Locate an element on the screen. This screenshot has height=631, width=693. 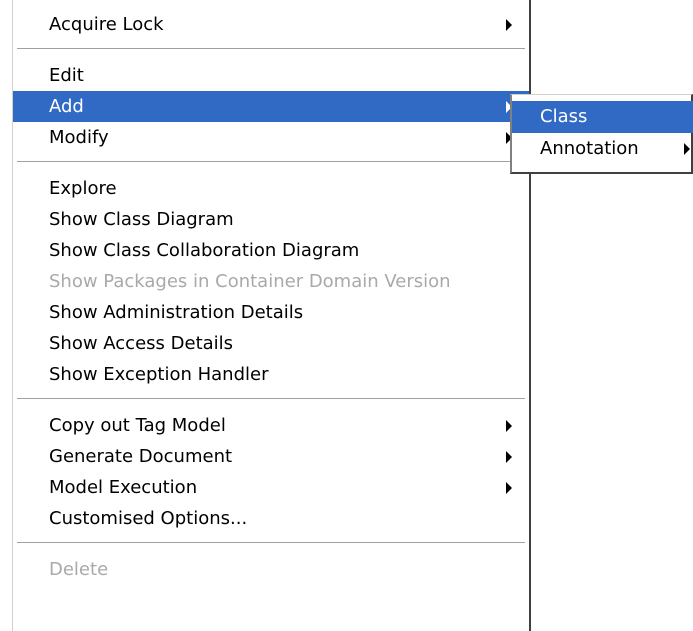
menu-item-label: Explore is located at coordinates (83, 188).